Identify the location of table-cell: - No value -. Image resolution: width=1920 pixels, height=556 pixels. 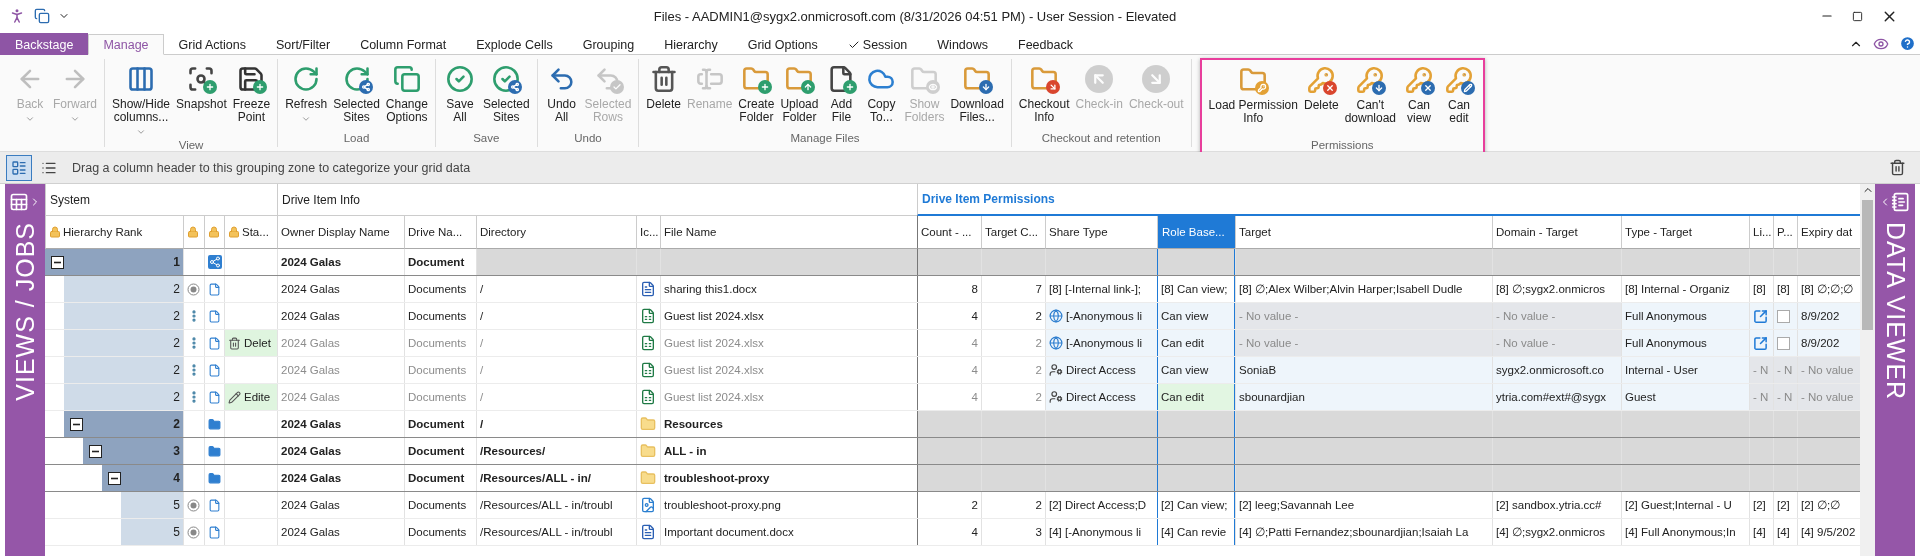
(1363, 316).